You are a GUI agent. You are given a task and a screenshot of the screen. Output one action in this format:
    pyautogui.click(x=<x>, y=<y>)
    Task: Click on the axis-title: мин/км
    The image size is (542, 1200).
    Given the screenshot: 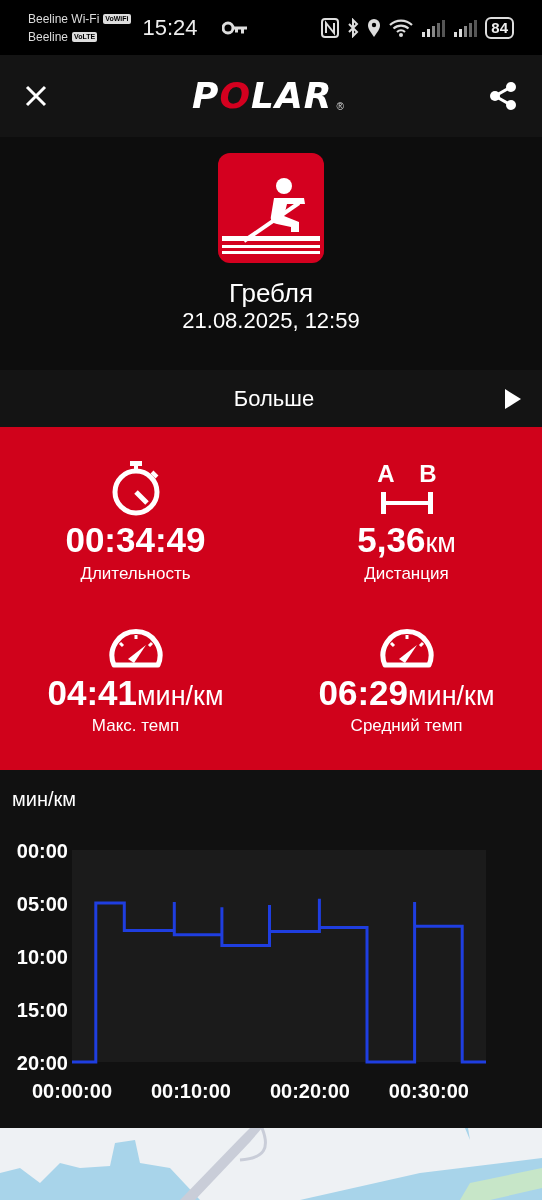 What is the action you would take?
    pyautogui.click(x=44, y=799)
    